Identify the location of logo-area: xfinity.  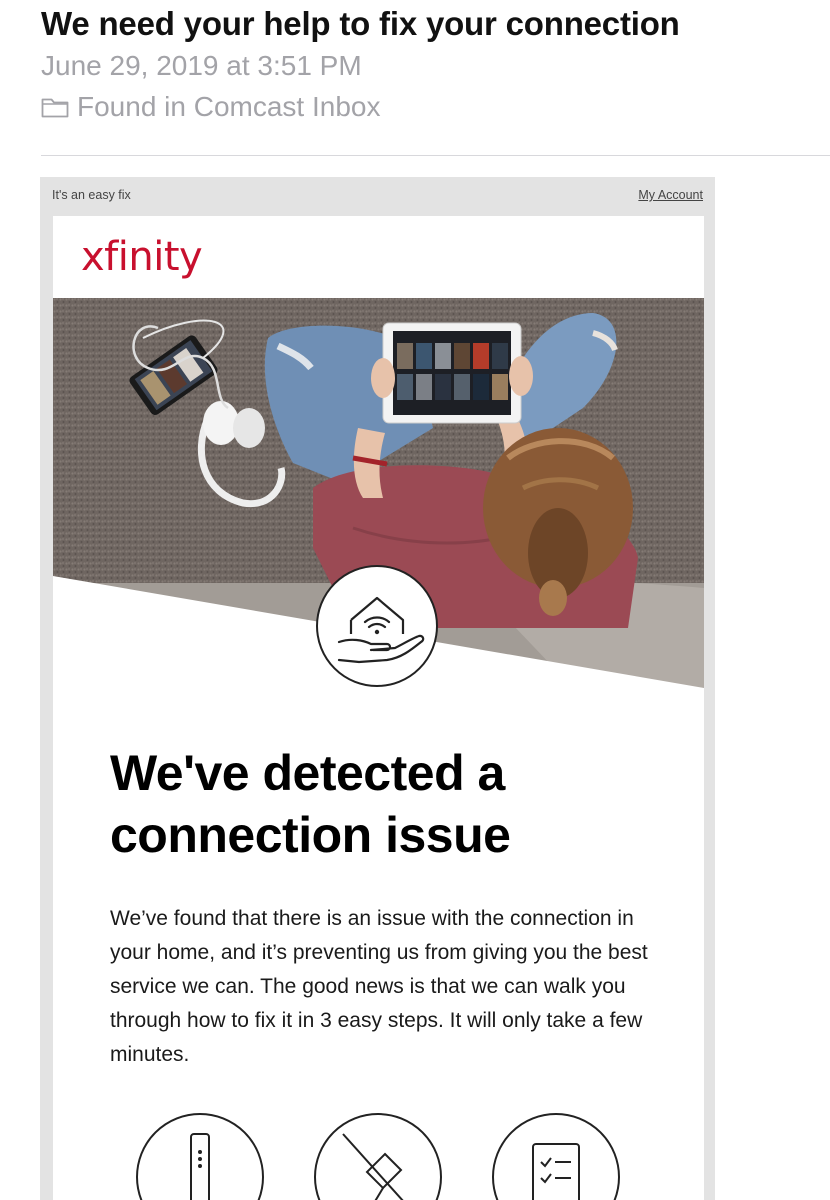
(378, 257).